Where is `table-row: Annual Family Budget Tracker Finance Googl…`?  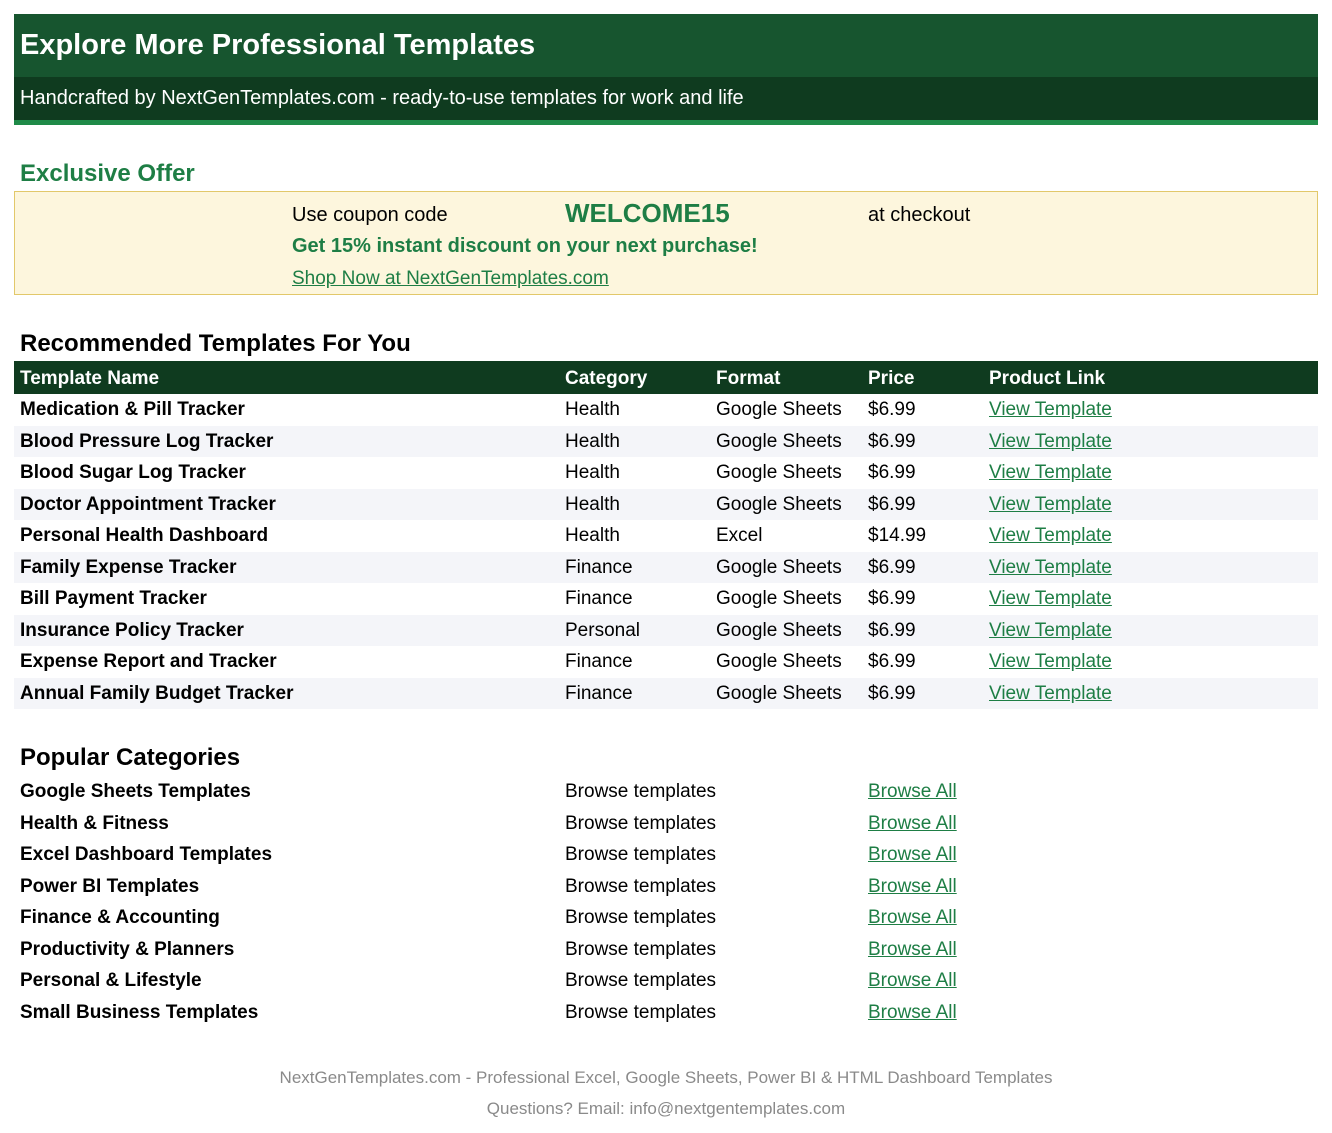 table-row: Annual Family Budget Tracker Finance Googl… is located at coordinates (666, 693).